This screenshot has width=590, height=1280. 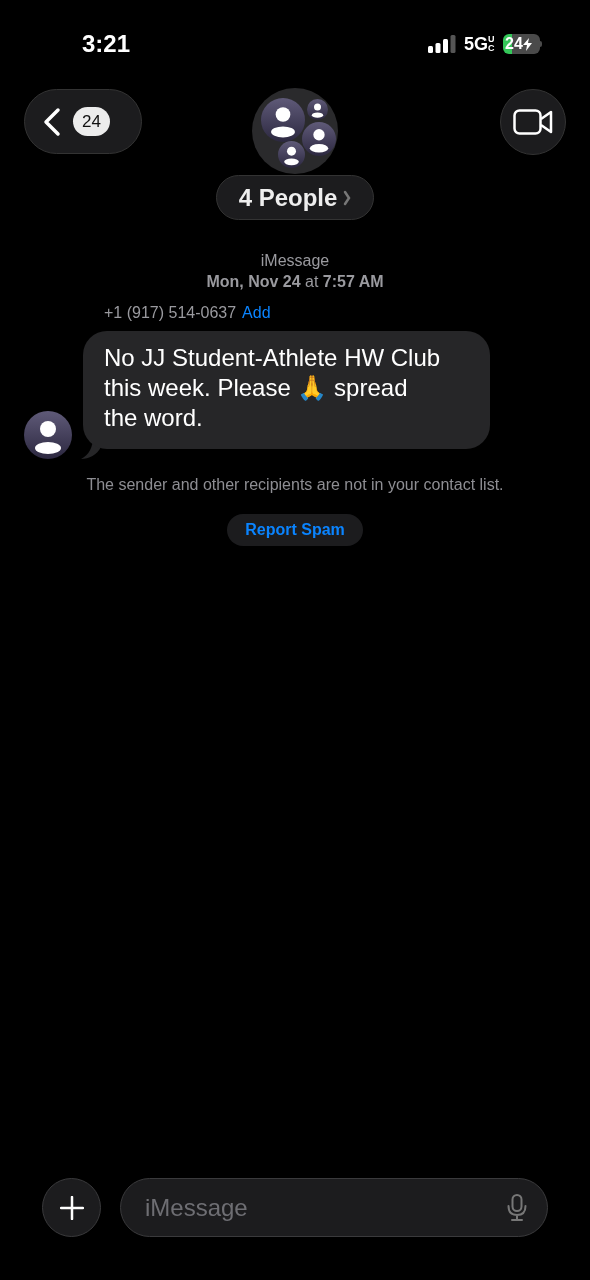 I want to click on network-sub-label: UC, so click(x=491, y=44).